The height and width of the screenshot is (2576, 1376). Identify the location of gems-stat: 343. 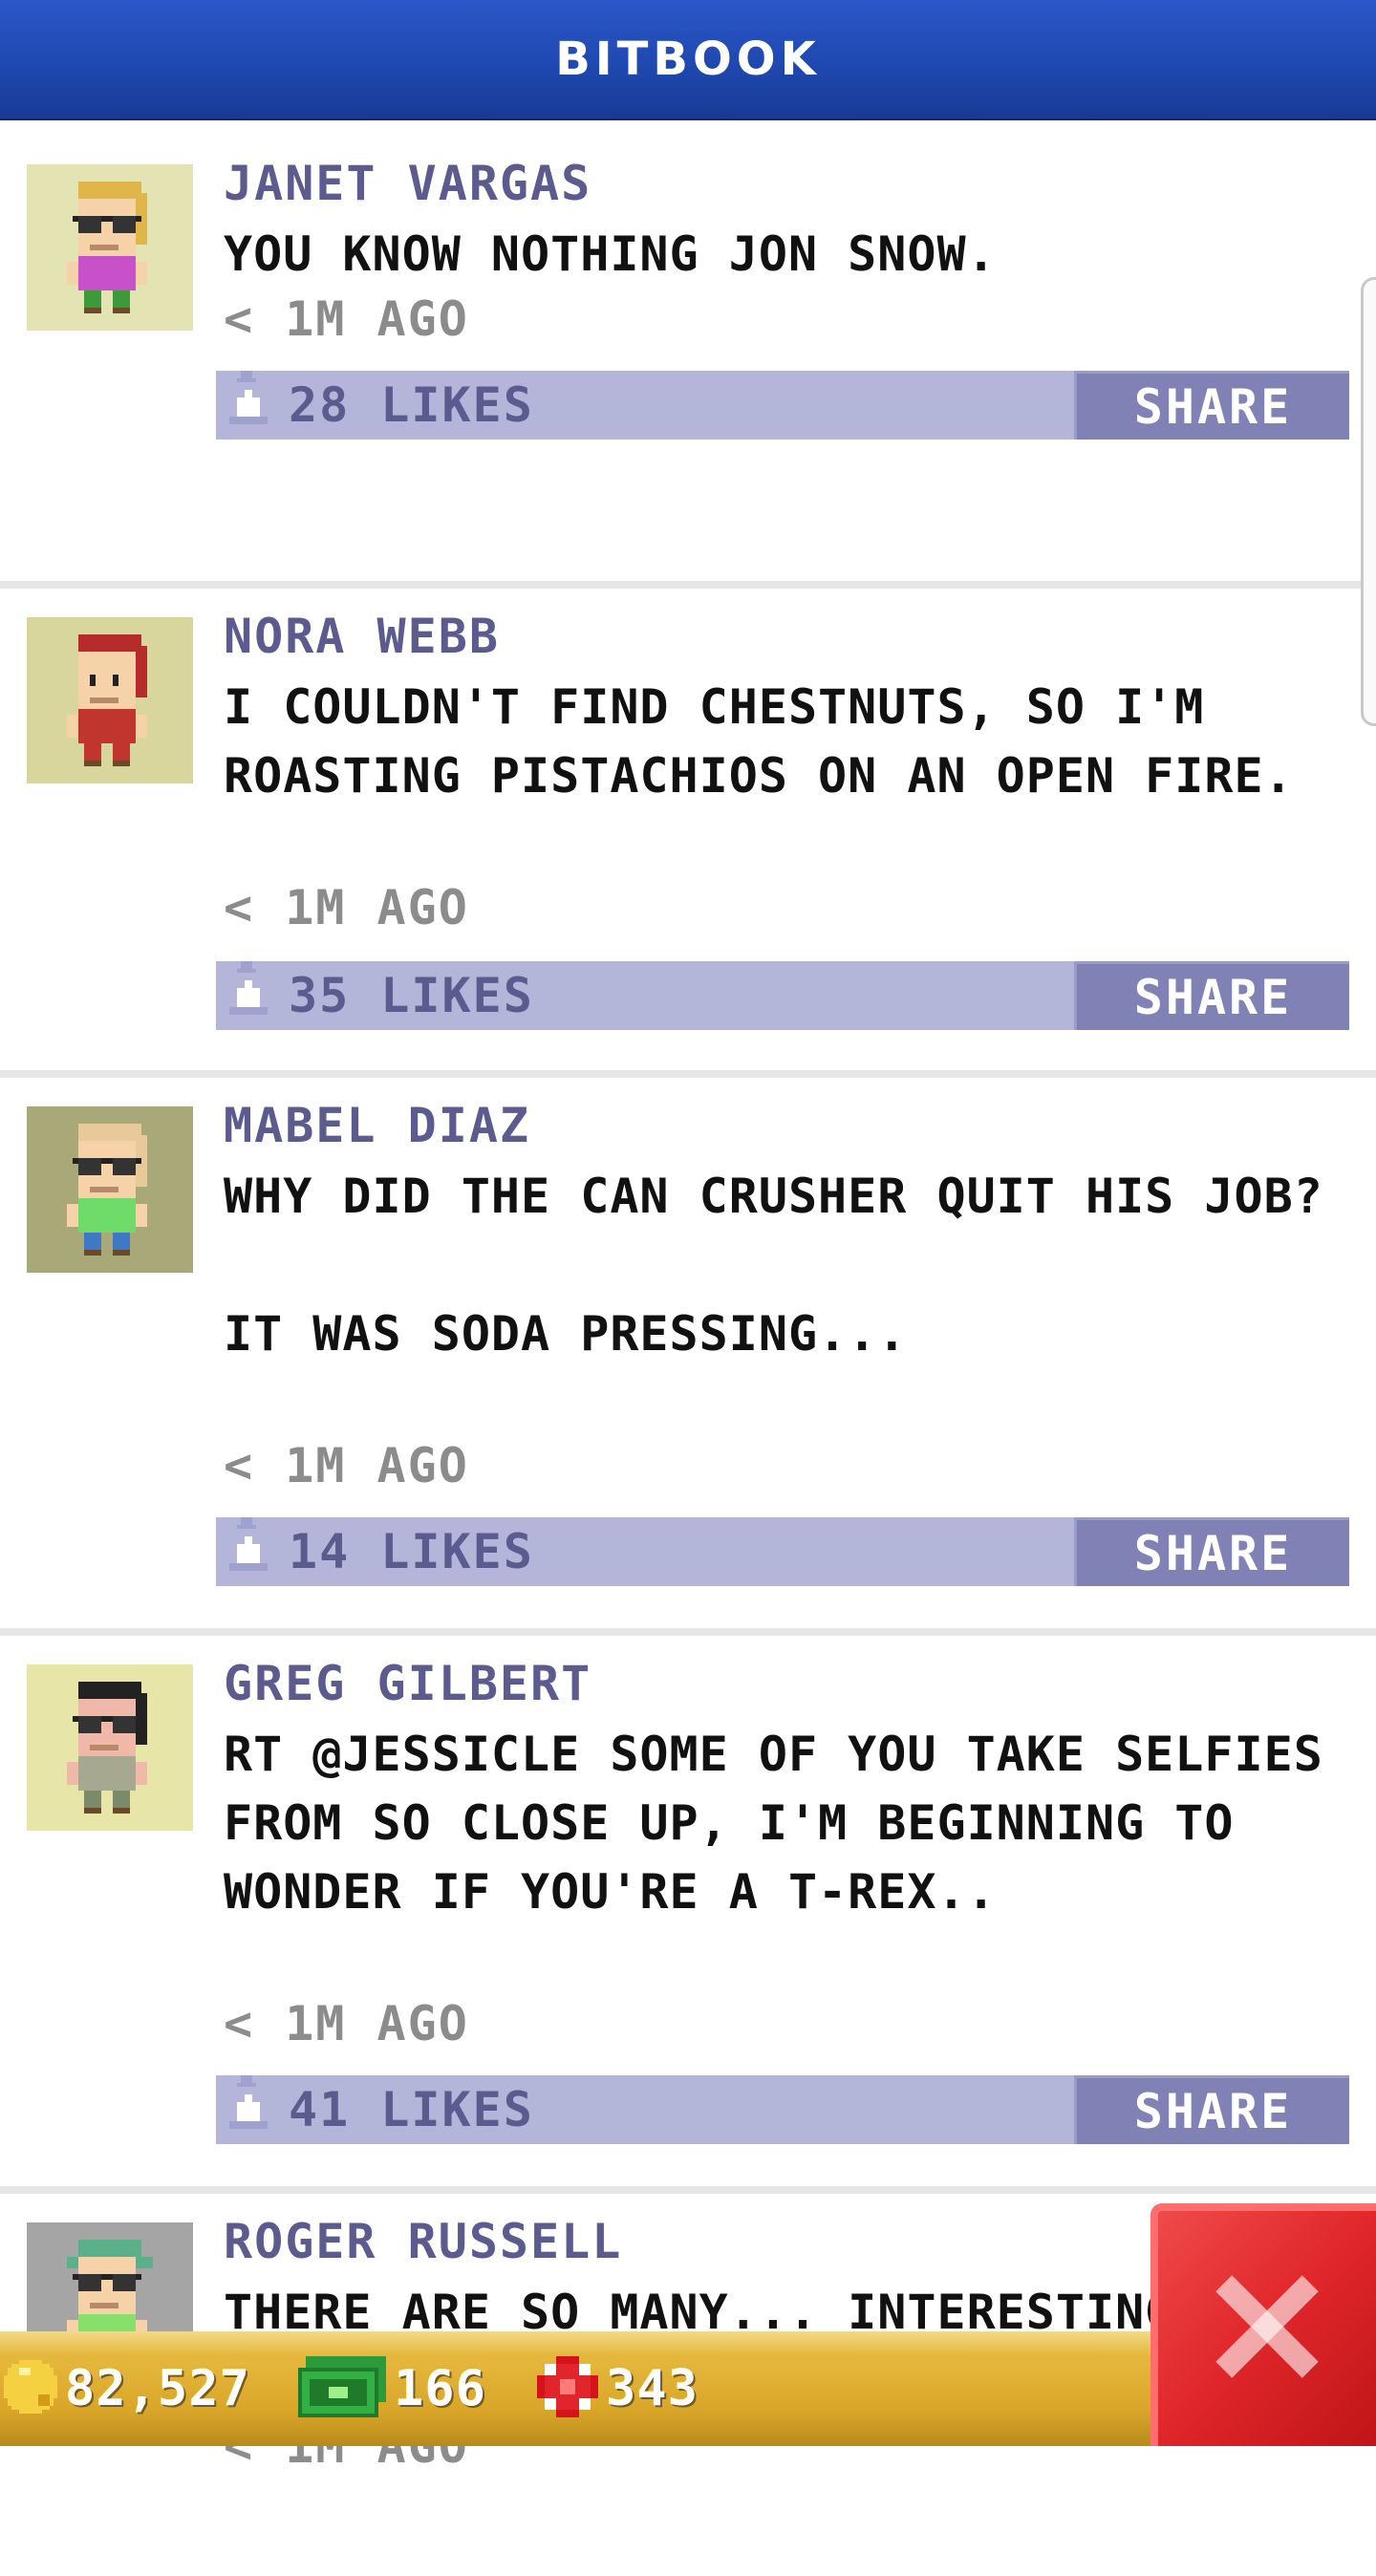
(618, 2388).